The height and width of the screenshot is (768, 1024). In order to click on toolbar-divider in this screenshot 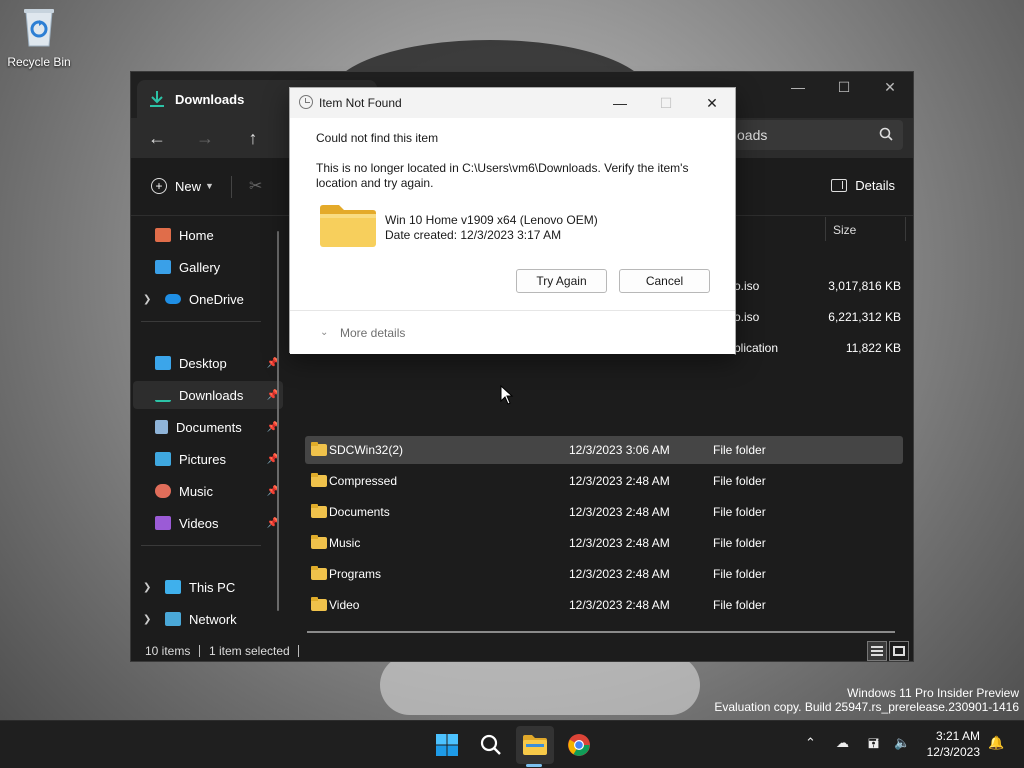, I will do `click(231, 187)`.